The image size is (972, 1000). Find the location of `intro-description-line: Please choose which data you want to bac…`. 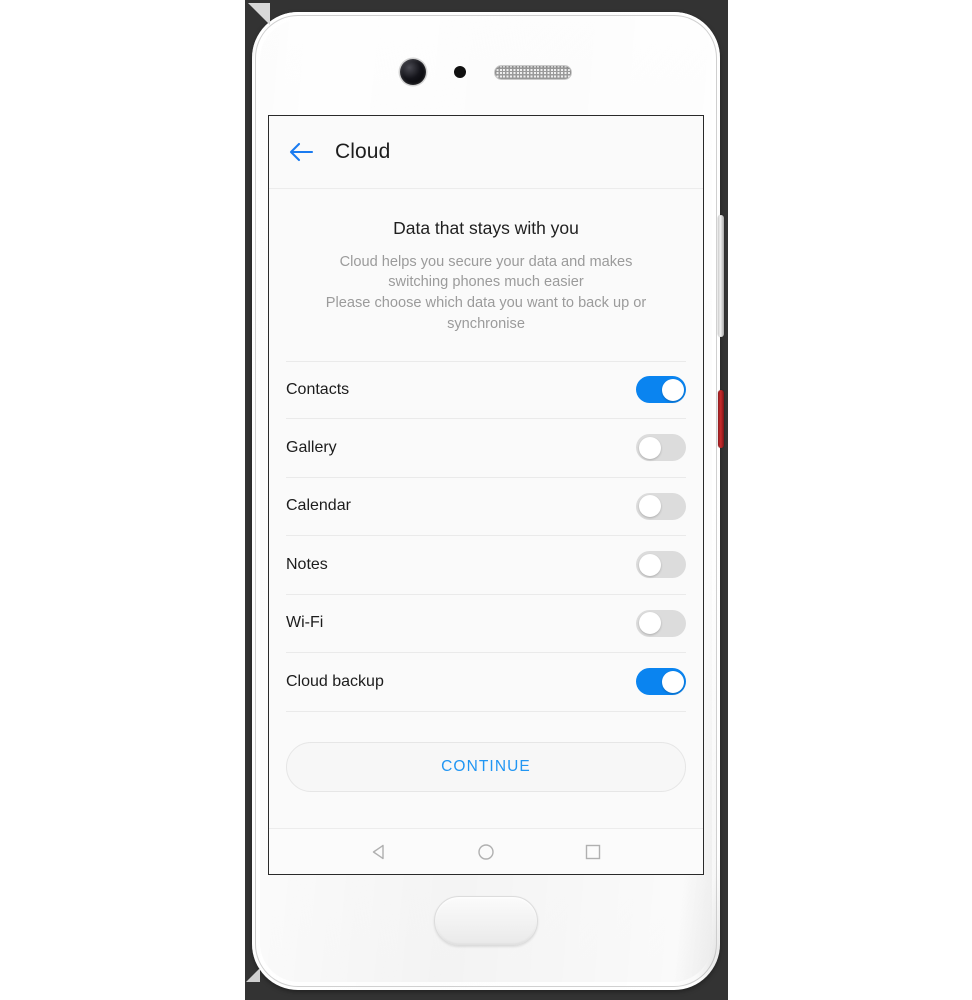

intro-description-line: Please choose which data you want to bac… is located at coordinates (486, 303).